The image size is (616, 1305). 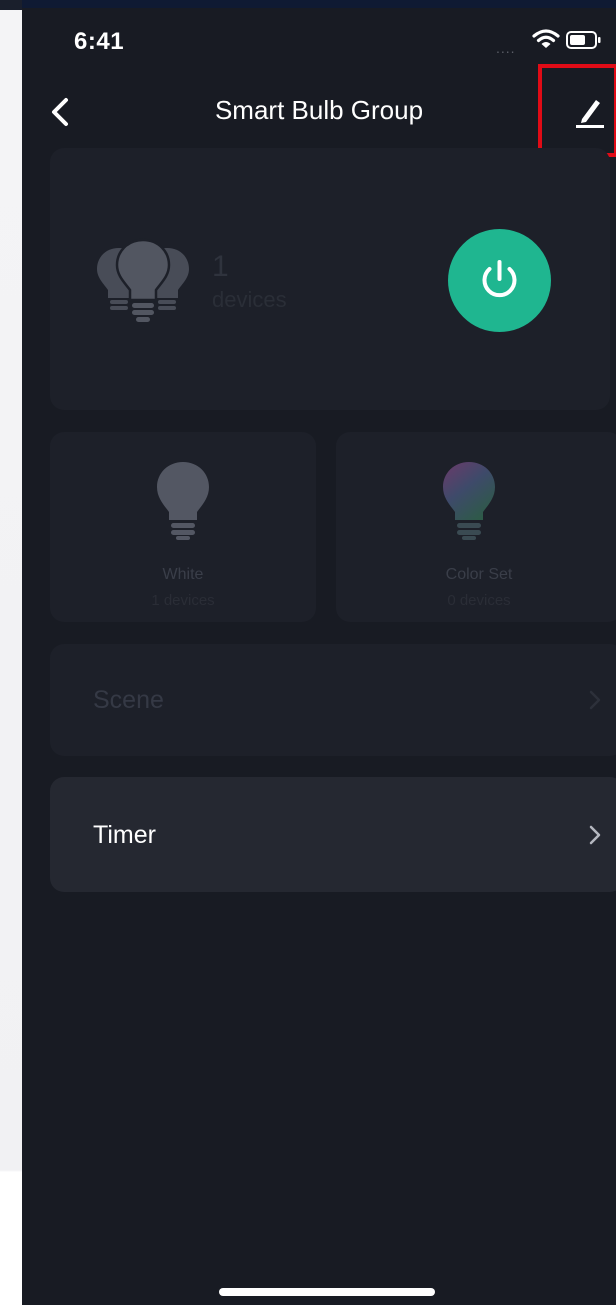 What do you see at coordinates (479, 600) in the screenshot?
I see `color-set-count: 0 devices` at bounding box center [479, 600].